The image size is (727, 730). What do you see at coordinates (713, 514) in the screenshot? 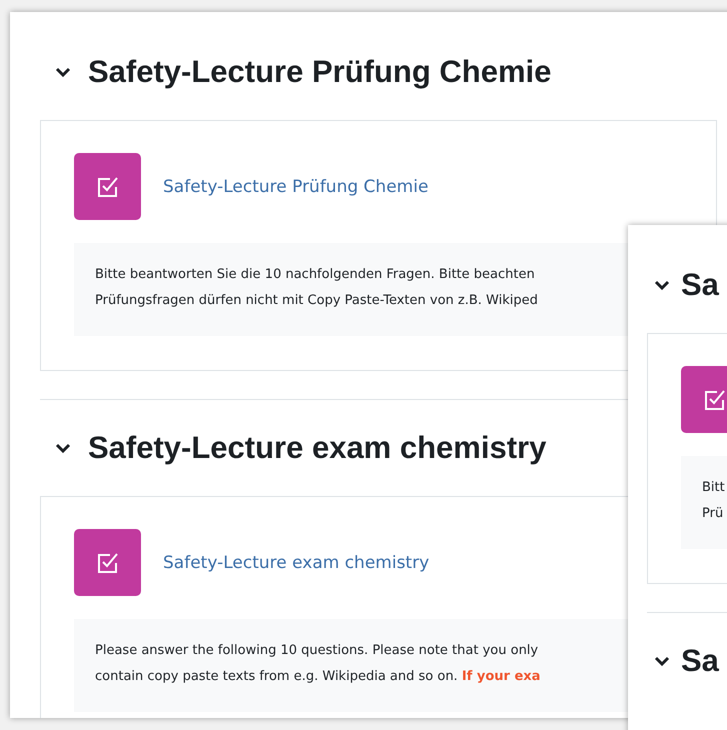
I see `description-text: Prü` at bounding box center [713, 514].